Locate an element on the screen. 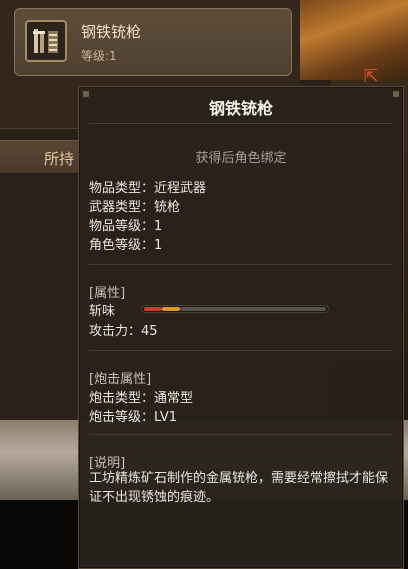  attack-line: 攻击力：45 is located at coordinates (123, 331).